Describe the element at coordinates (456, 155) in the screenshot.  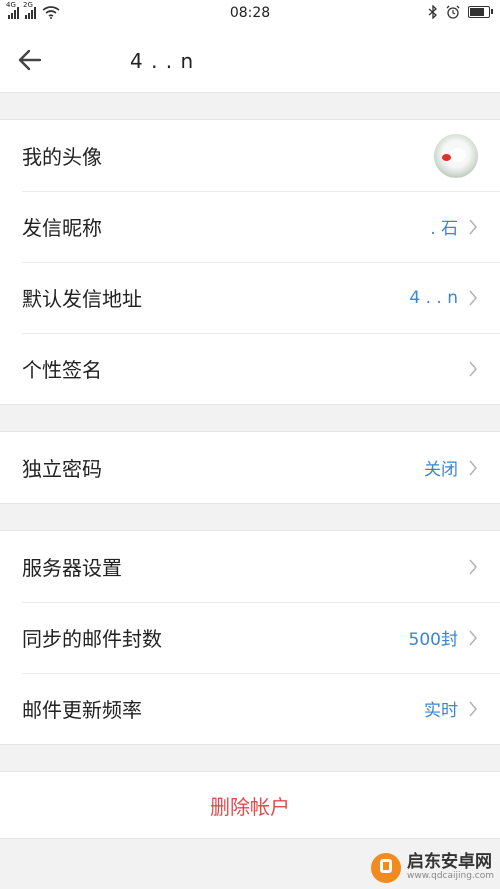
I see `avatar` at that location.